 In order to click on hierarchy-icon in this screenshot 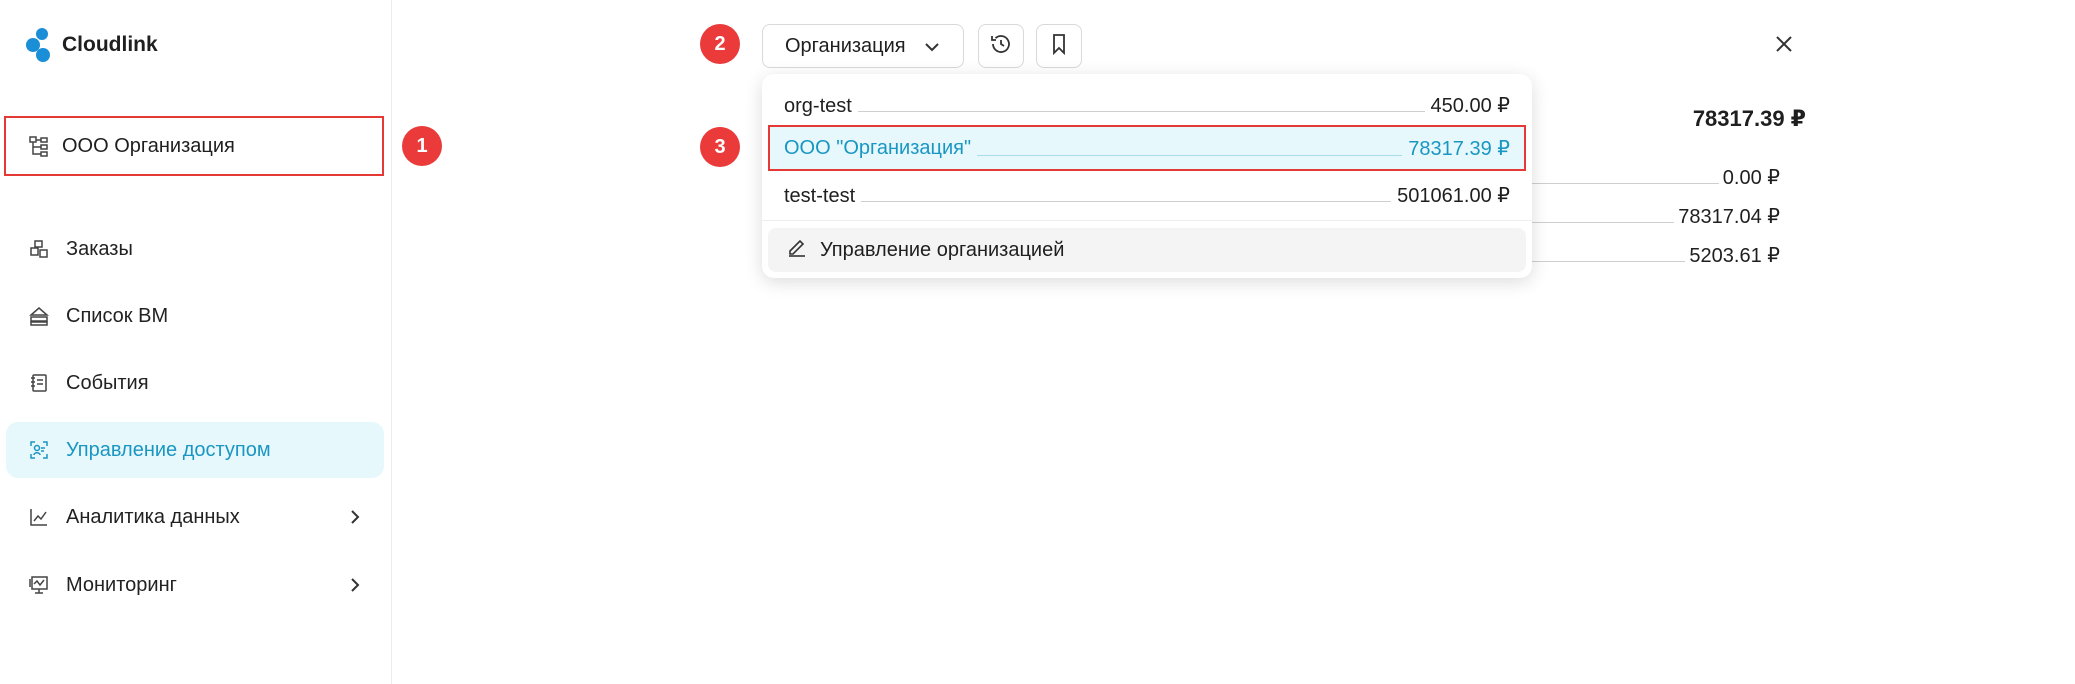, I will do `click(39, 146)`.